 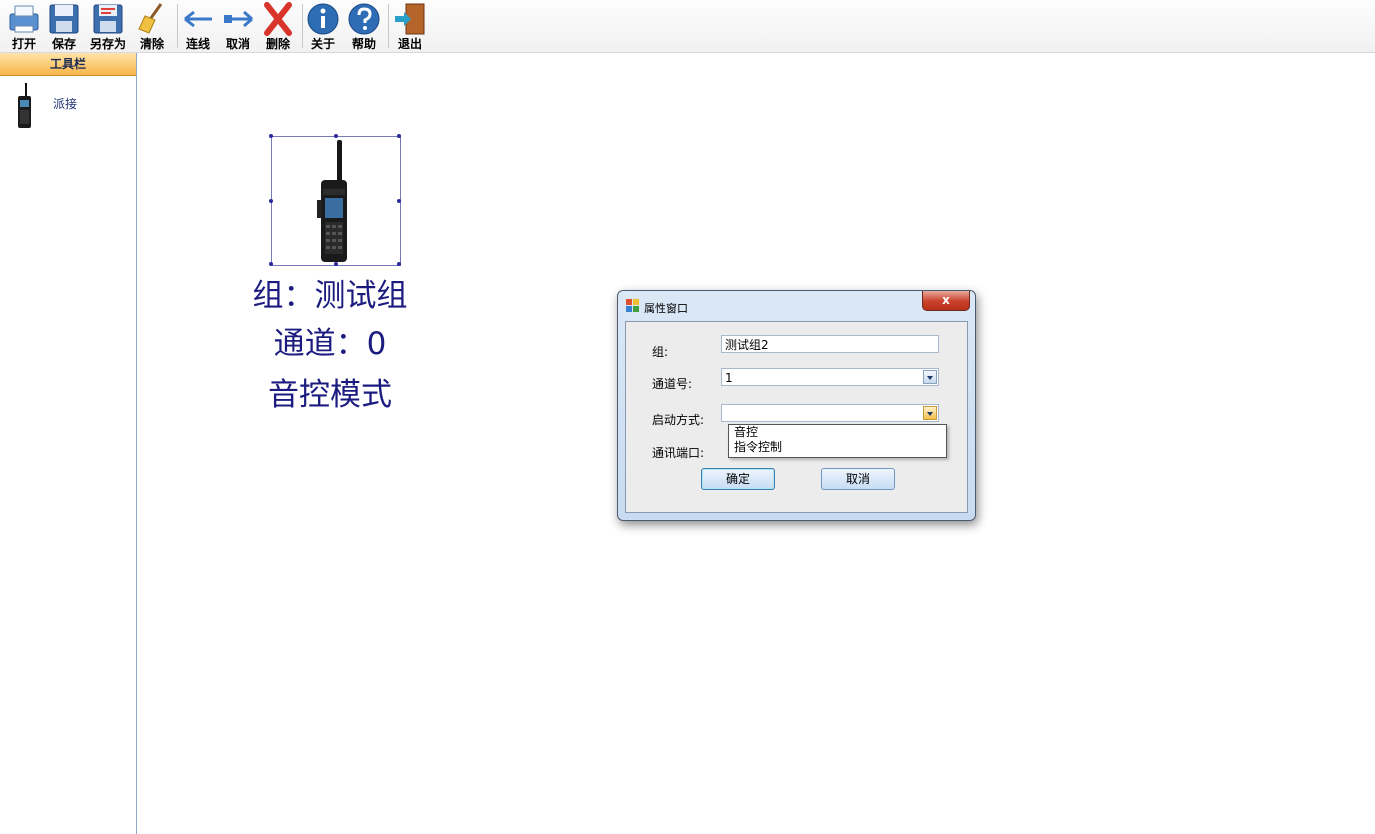 What do you see at coordinates (687, 26) in the screenshot?
I see `toolbar: 打开 保存 另存为 清除 连线 取消 删除 关于 帮助 退出` at bounding box center [687, 26].